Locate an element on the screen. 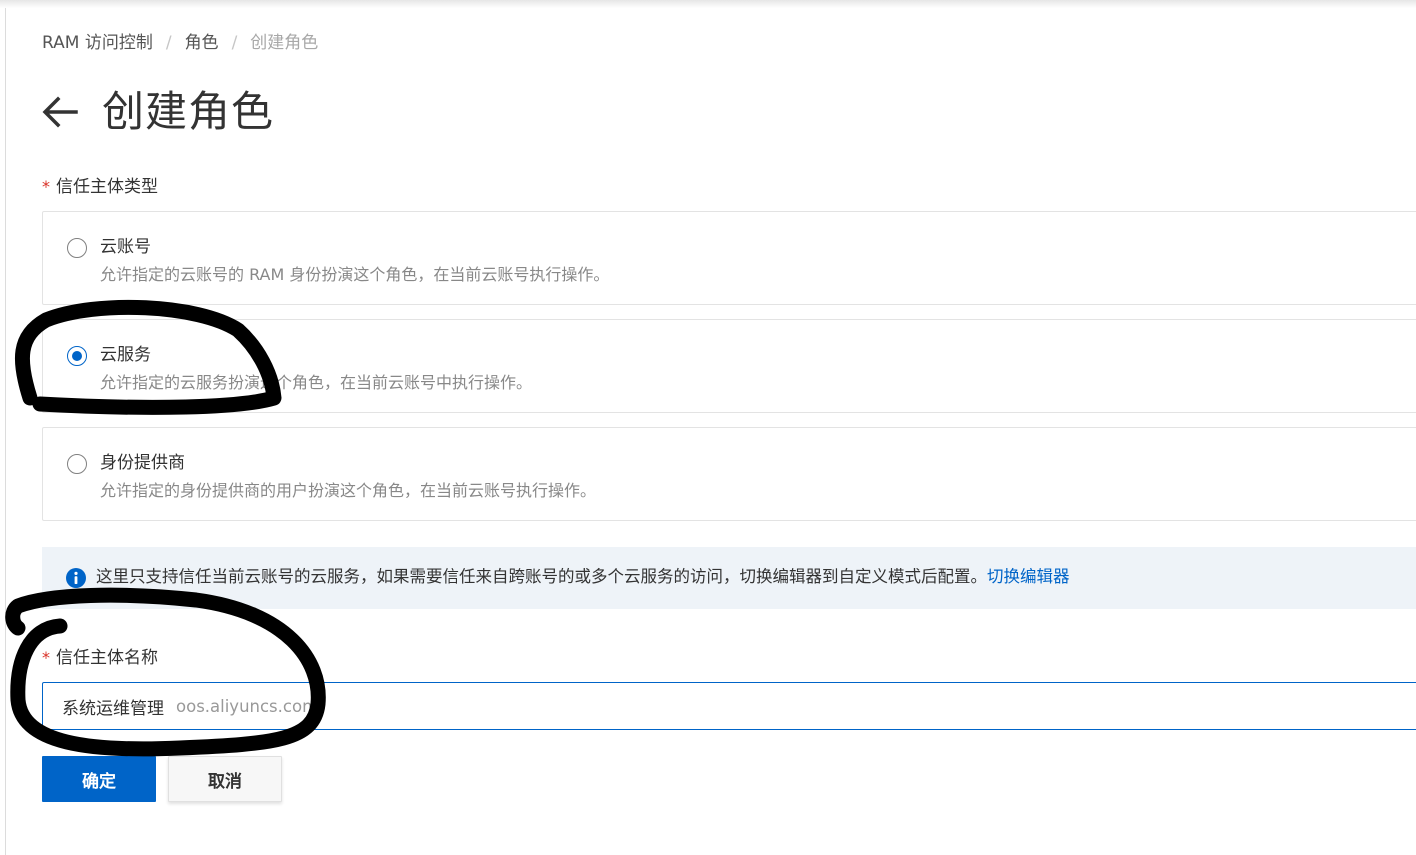 The height and width of the screenshot is (855, 1416). option-description: 允许指定的云账号的 RAM 身份扮演这个角色，在当前云账号执行操作。 is located at coordinates (355, 274).